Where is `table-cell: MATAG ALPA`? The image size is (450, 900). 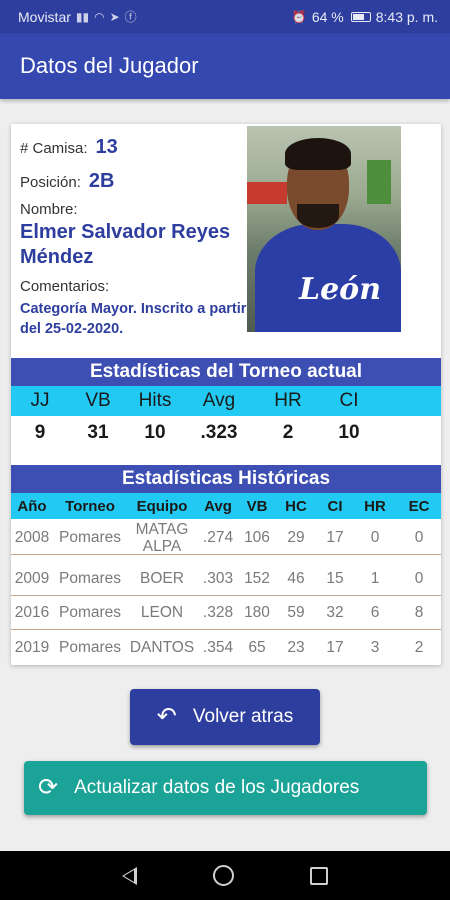 table-cell: MATAG ALPA is located at coordinates (162, 537).